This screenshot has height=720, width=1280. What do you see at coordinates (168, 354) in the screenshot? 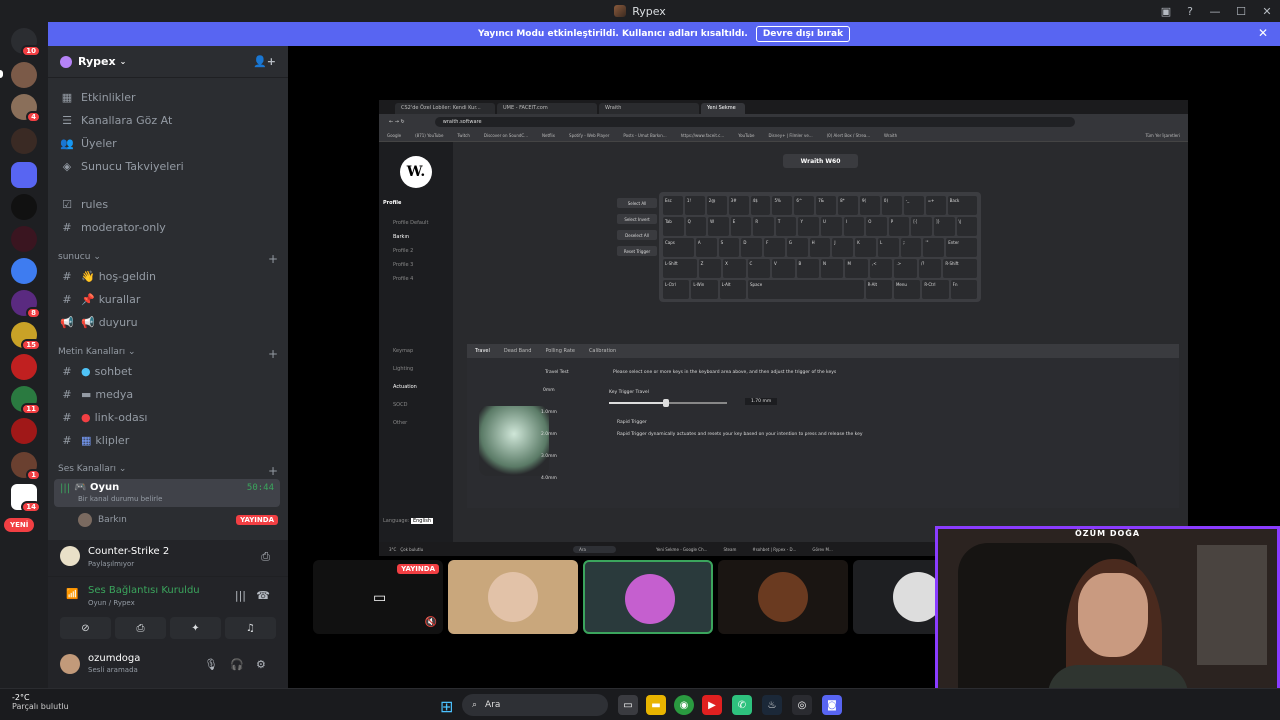
I see `category-metin: Metin Kanalları ⌄ +` at bounding box center [168, 354].